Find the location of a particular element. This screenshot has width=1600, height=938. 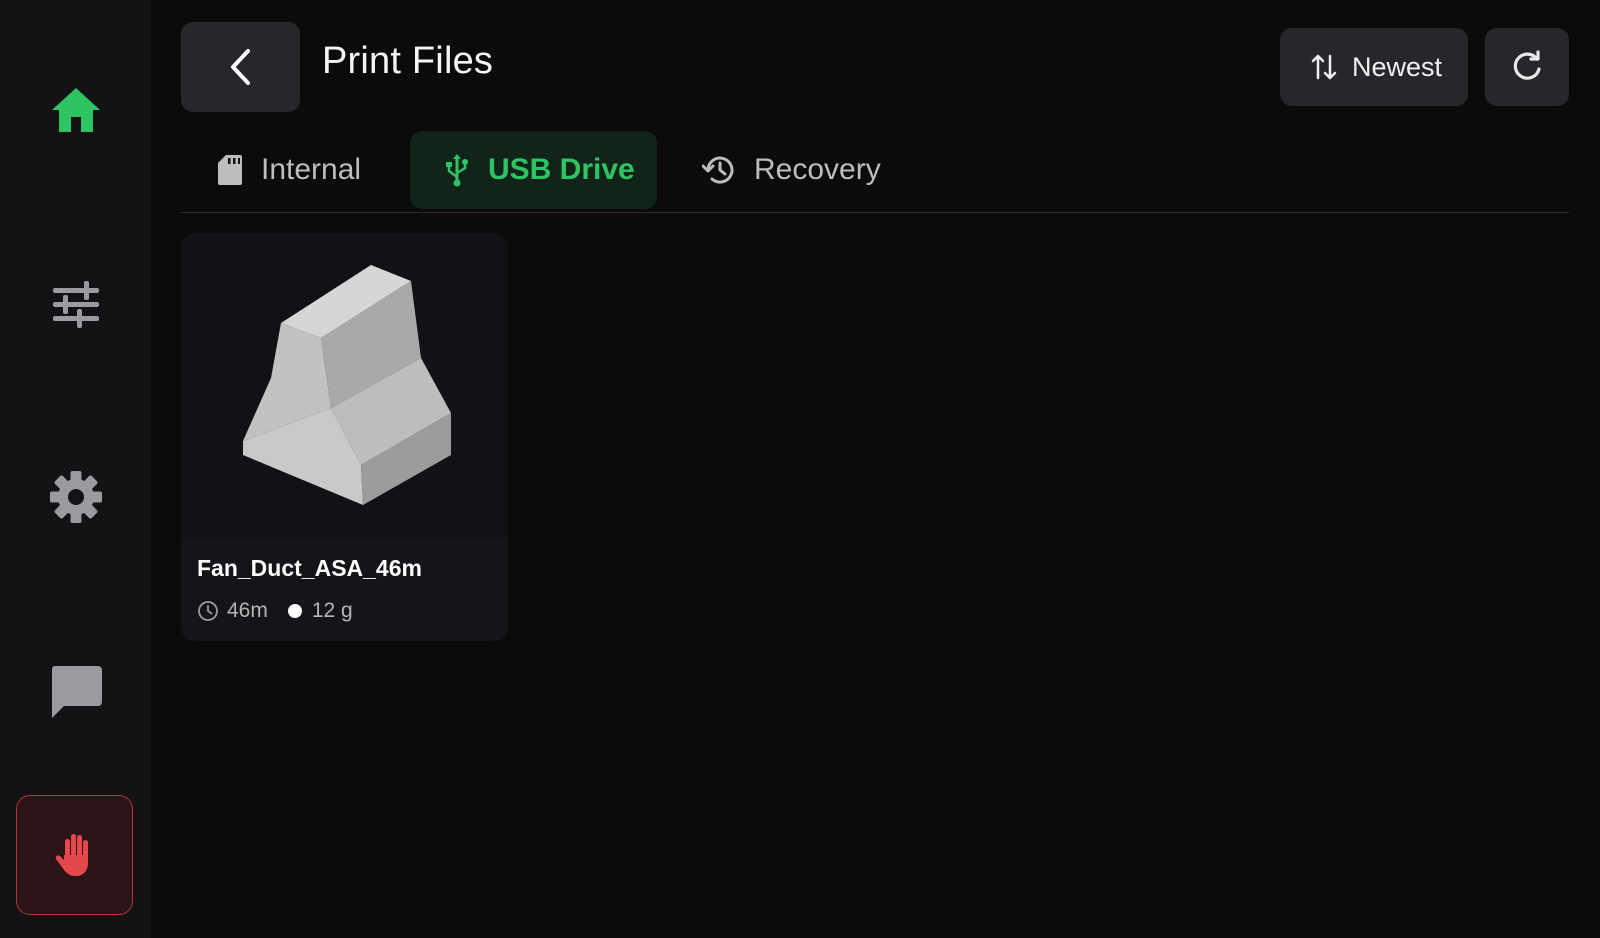

tab-usb-drive-label: USB Drive is located at coordinates (561, 169).